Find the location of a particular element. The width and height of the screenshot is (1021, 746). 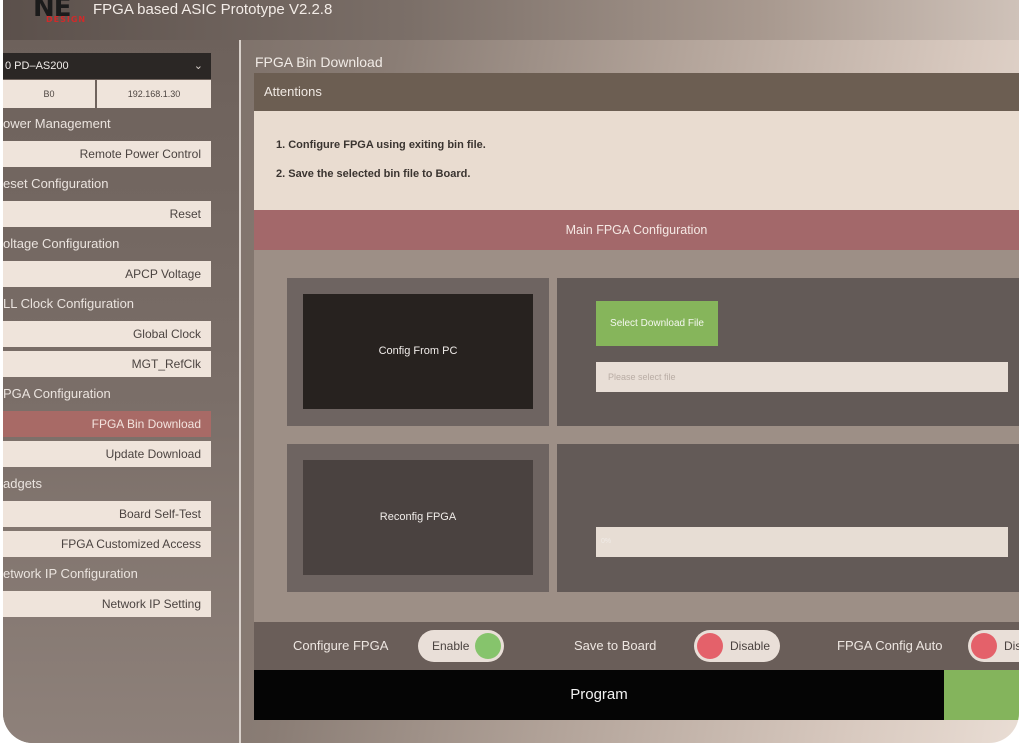

sidebar-item-global-clock: Global Clock is located at coordinates (107, 334).